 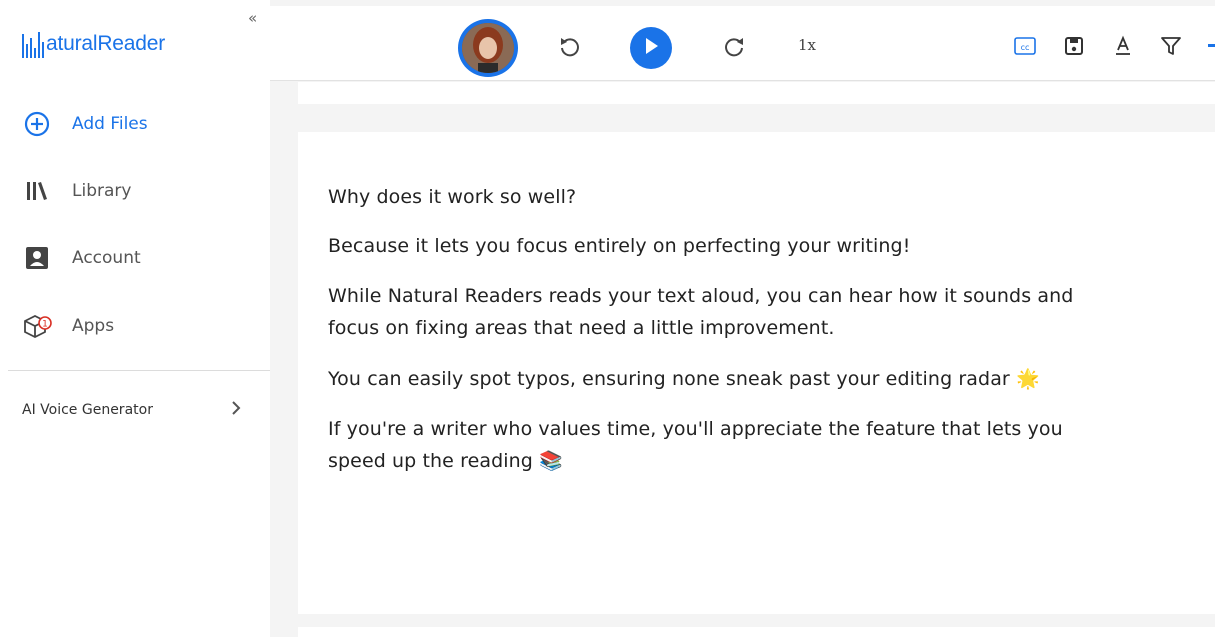 I want to click on sidebar-item-label: Add Files, so click(x=110, y=124).